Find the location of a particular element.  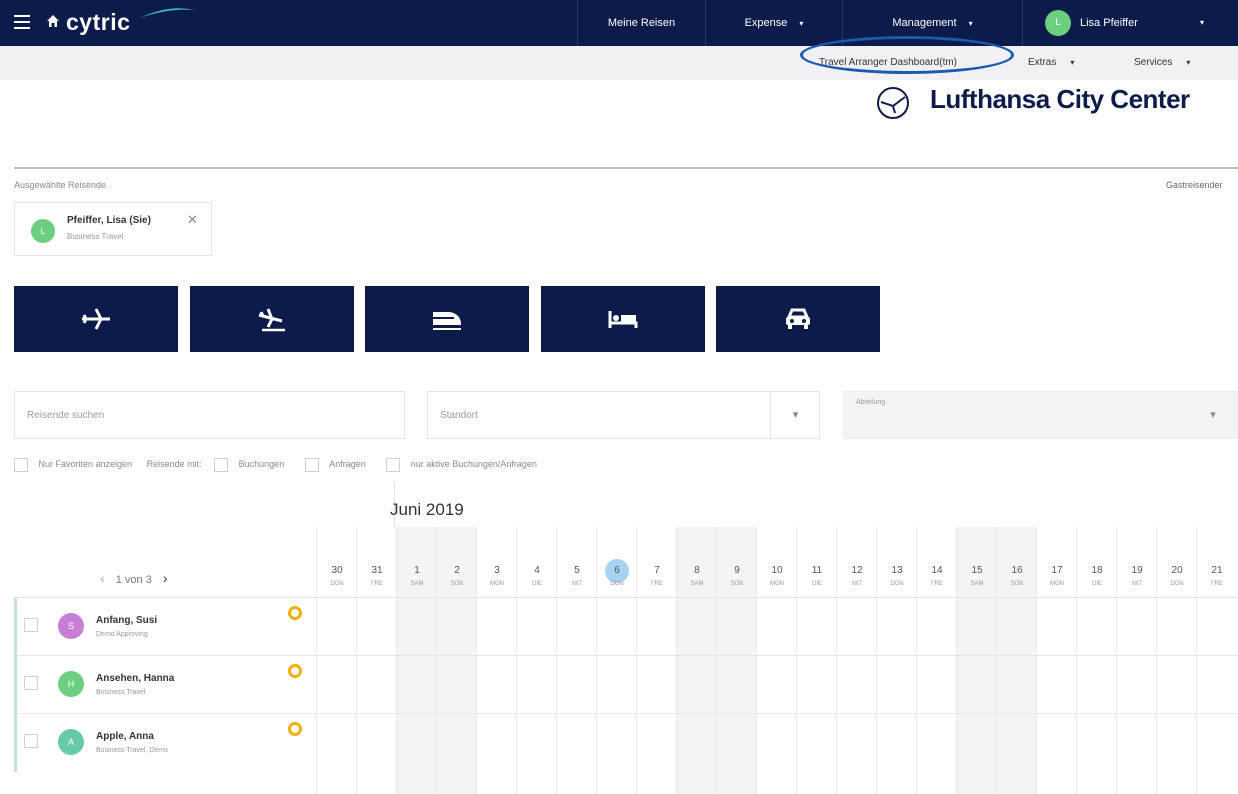

hotel-bed-icon is located at coordinates (623, 319).